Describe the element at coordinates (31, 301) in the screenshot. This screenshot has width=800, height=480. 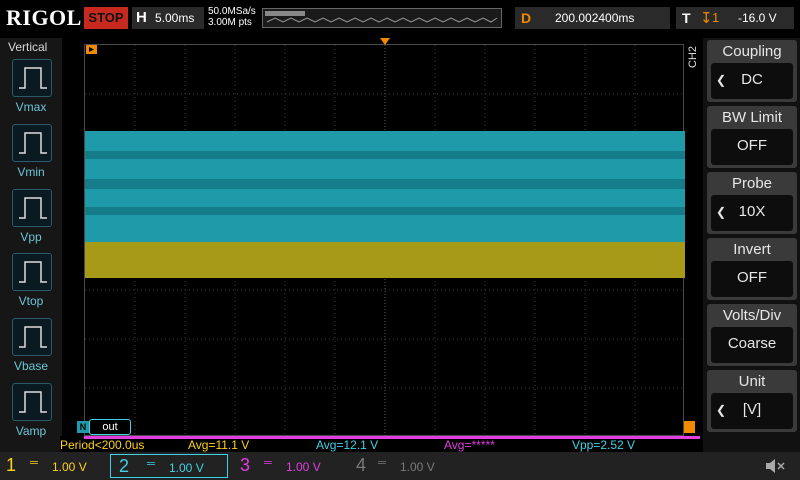
I see `vtop-label: Vtop` at that location.